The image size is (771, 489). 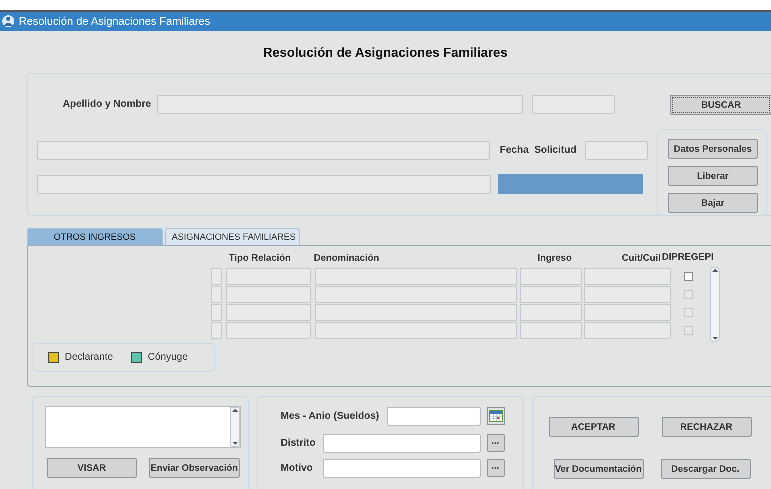 What do you see at coordinates (593, 427) in the screenshot?
I see `accept-button: ACEPTAR` at bounding box center [593, 427].